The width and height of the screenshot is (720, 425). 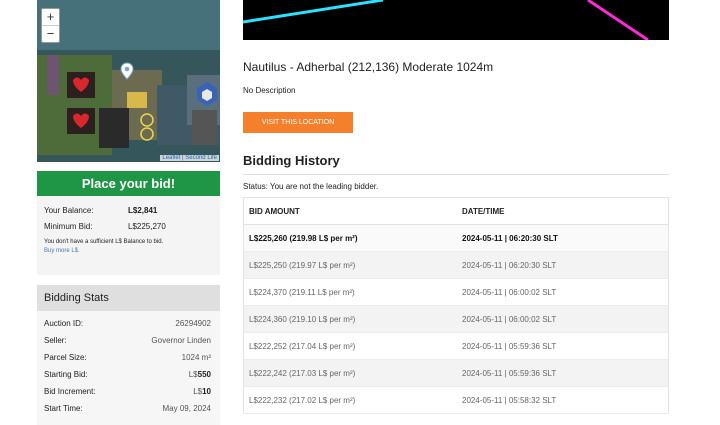 I want to click on stats-label: Start Time:, so click(x=63, y=408).